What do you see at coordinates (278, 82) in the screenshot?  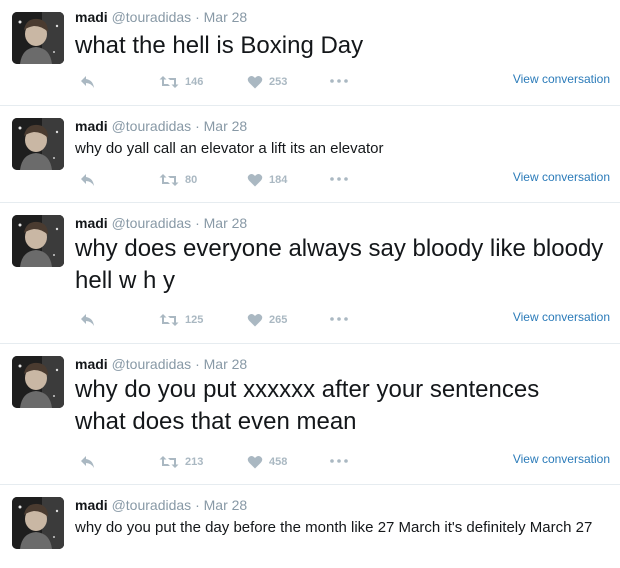 I see `like-count: 253` at bounding box center [278, 82].